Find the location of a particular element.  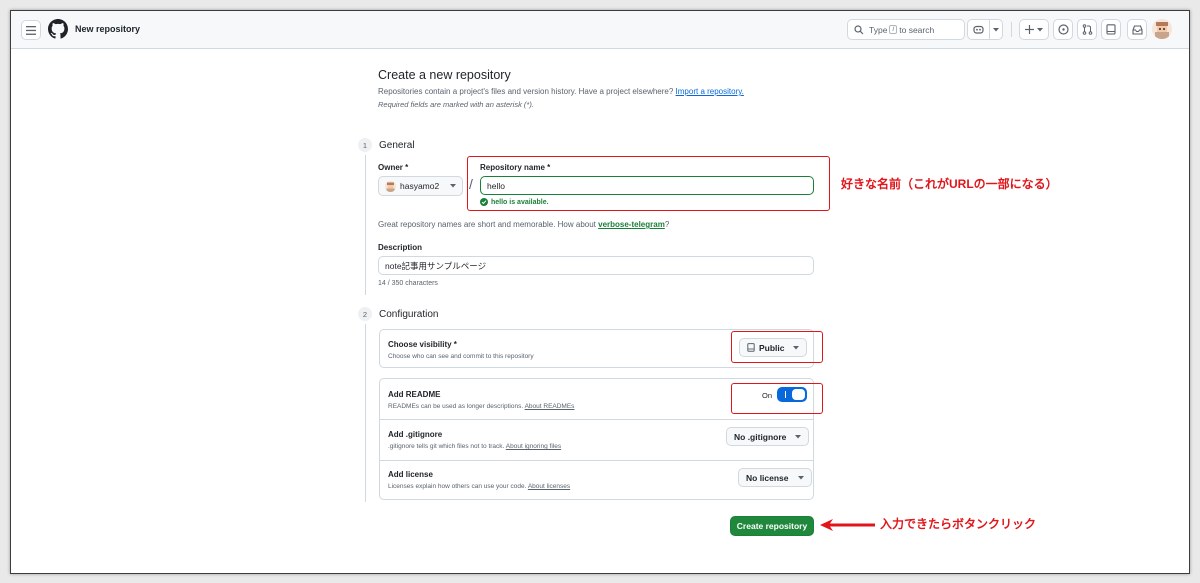

search-icon is located at coordinates (859, 29).